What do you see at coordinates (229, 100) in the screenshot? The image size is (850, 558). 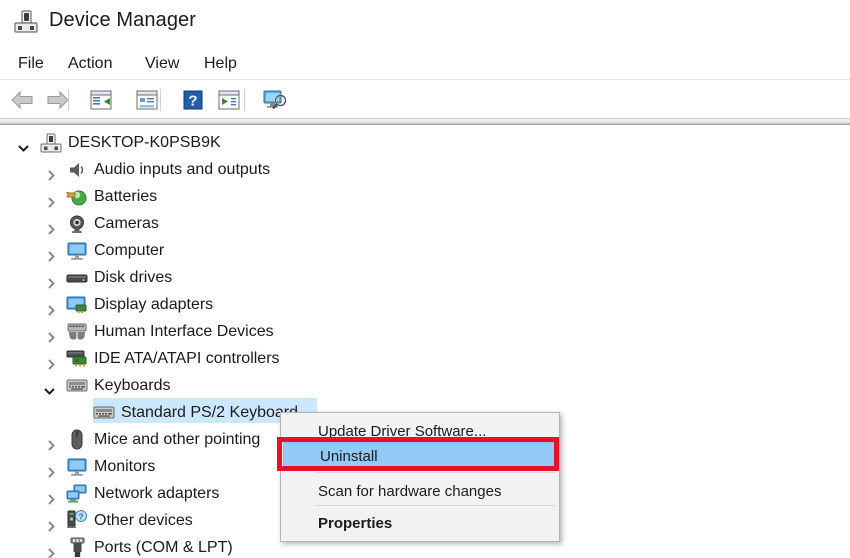 I see `update-driver-icon` at bounding box center [229, 100].